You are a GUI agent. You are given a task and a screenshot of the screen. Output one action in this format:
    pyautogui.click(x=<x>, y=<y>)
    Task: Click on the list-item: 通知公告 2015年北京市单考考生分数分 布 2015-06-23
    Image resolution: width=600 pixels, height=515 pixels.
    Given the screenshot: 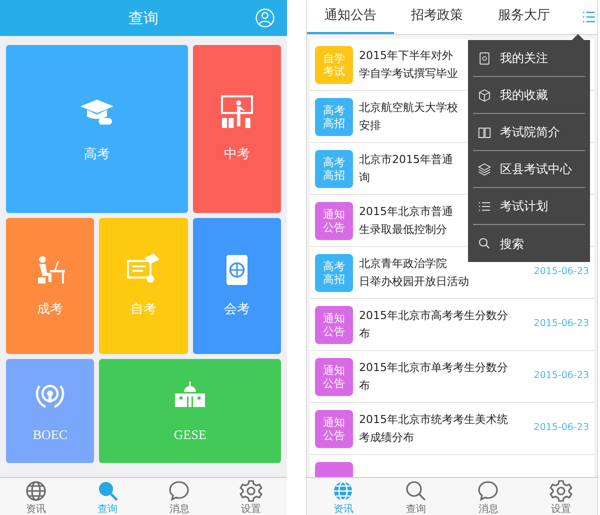 What is the action you would take?
    pyautogui.click(x=452, y=377)
    